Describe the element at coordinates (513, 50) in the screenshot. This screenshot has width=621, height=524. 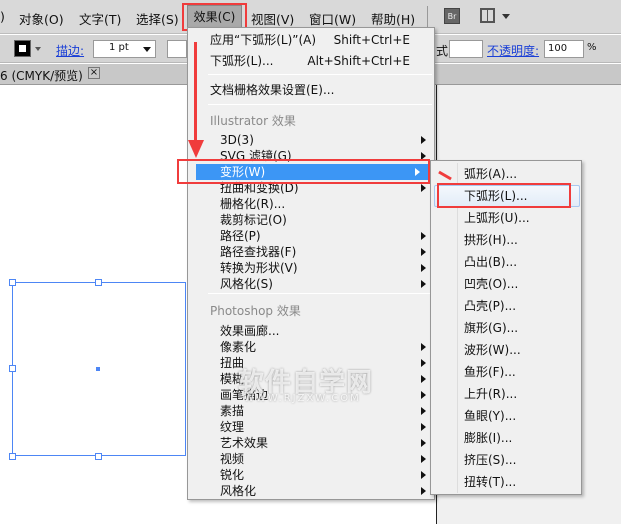
I see `opacity-label: 不透明度:` at that location.